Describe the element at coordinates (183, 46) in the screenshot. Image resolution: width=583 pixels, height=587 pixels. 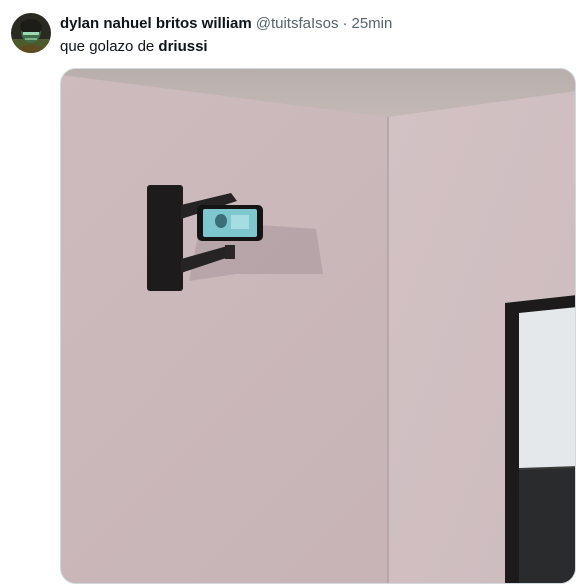
I see `tweet-text-bold: driussi` at that location.